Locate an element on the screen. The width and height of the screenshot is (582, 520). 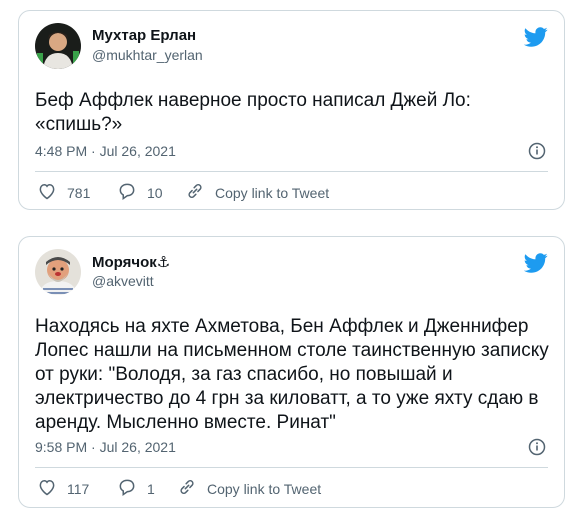
reply-count: 10 is located at coordinates (155, 192).